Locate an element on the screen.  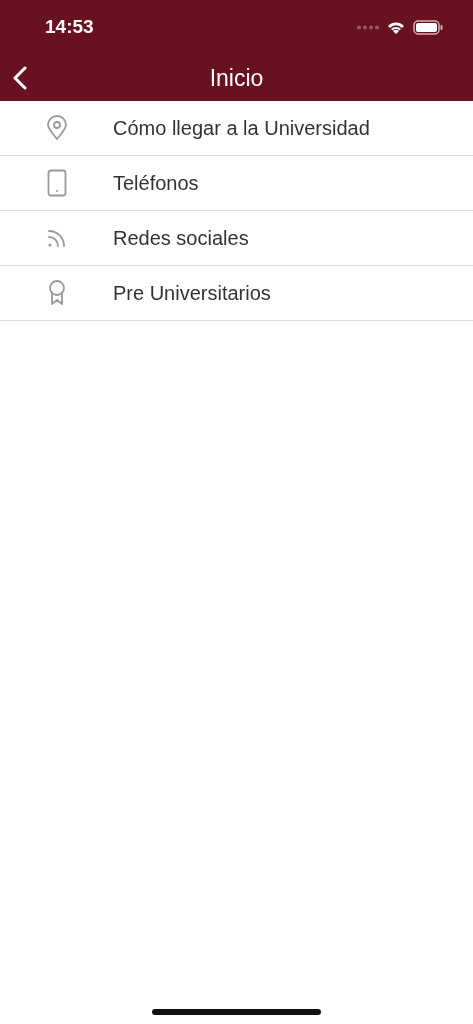
menu-item-label: Redes sociales is located at coordinates (181, 238).